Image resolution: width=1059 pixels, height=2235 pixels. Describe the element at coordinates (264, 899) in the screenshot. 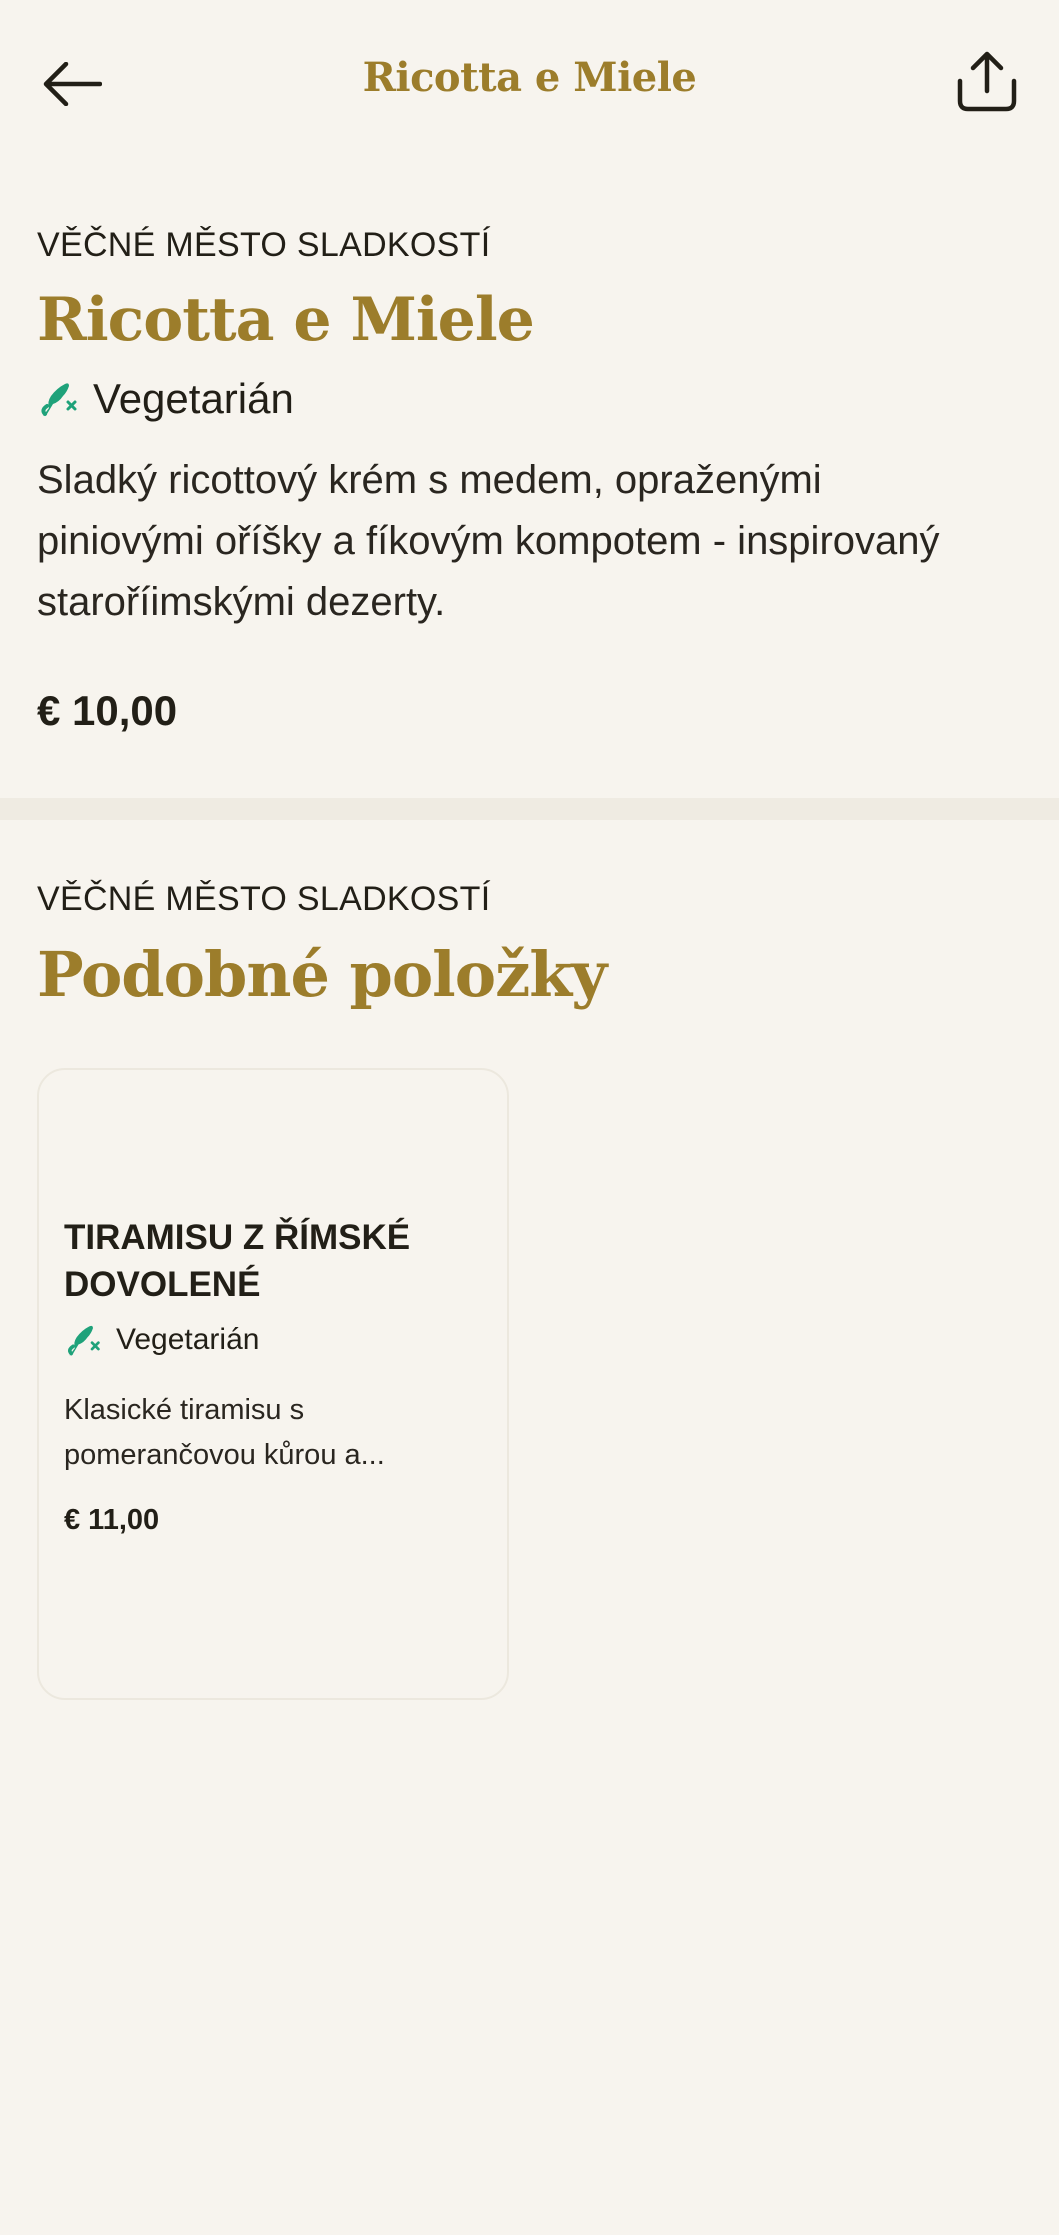

I see `similar-category: VĚČNÉ MĚSTO SLADKOSTÍ` at that location.